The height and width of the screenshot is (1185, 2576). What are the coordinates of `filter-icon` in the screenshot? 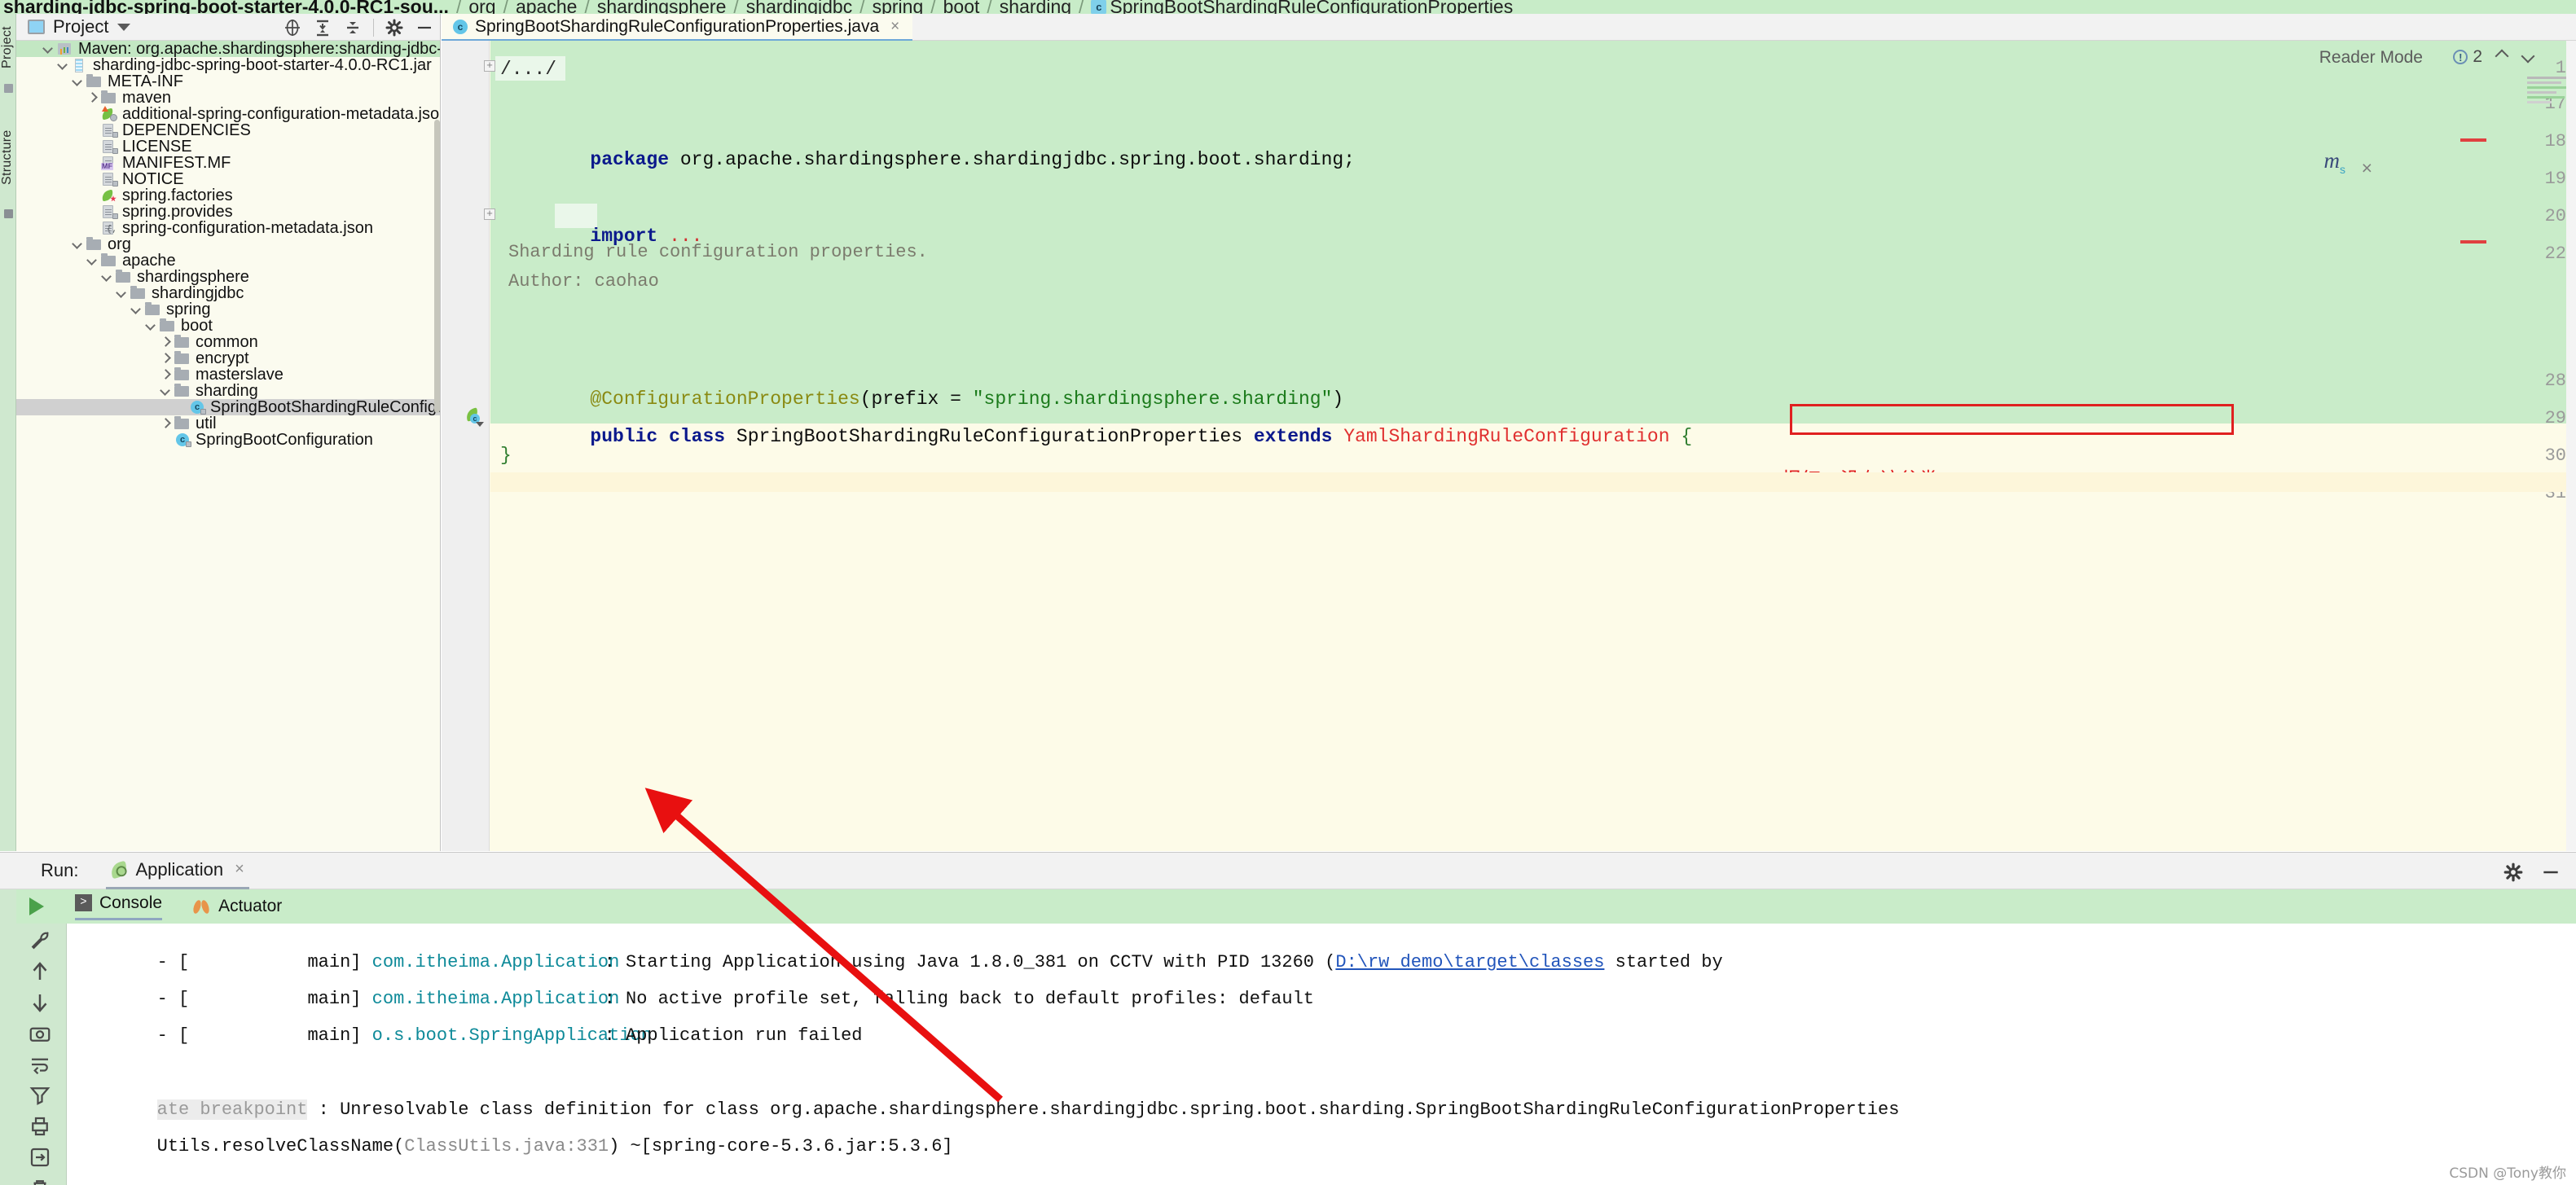 It's located at (41, 1097).